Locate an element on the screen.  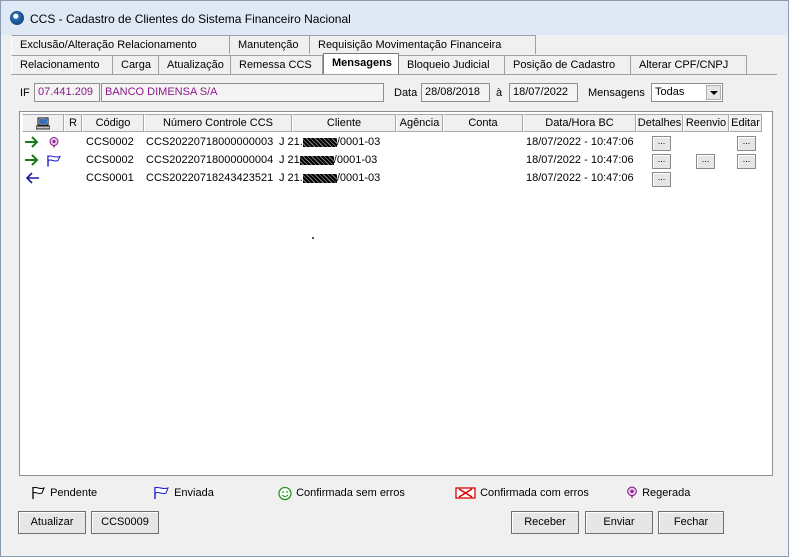
tab-carga: Carga is located at coordinates (136, 64).